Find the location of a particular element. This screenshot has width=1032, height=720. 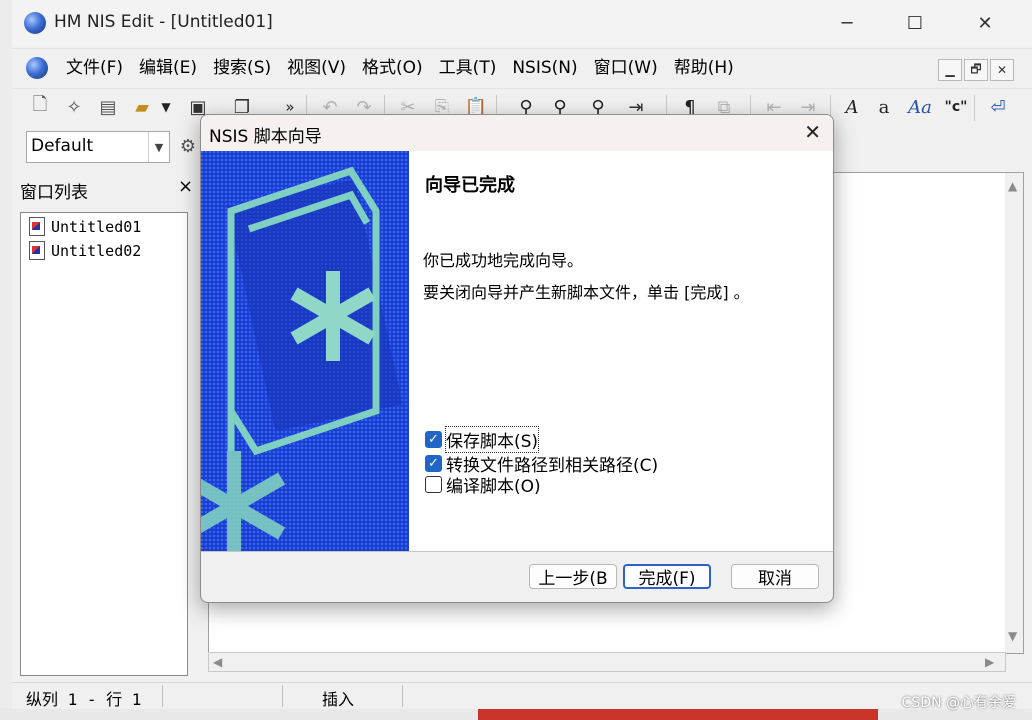

save-script-checkbox: ✓ 保存脚本(S) is located at coordinates (482, 439).